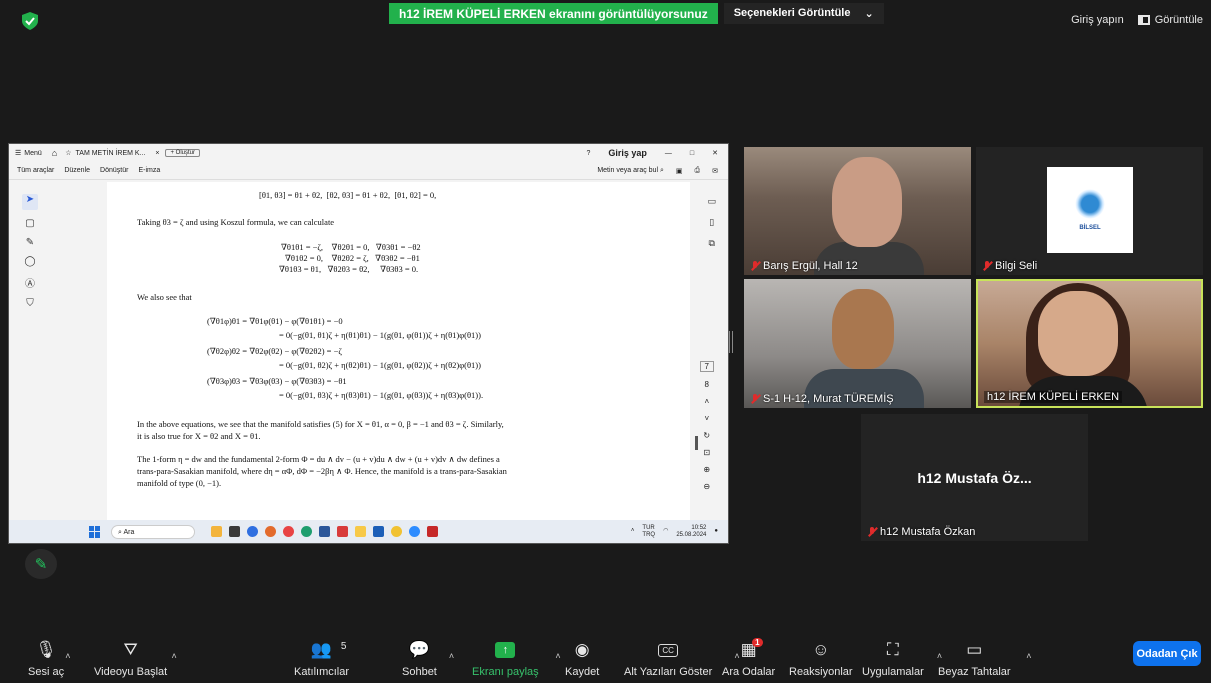 This screenshot has height=683, width=1211. I want to click on equation-line: (∇θ1φ)θ1 = ∇θ1φ(θ1) − φ(∇θ1θ1) = −0, so click(275, 321).